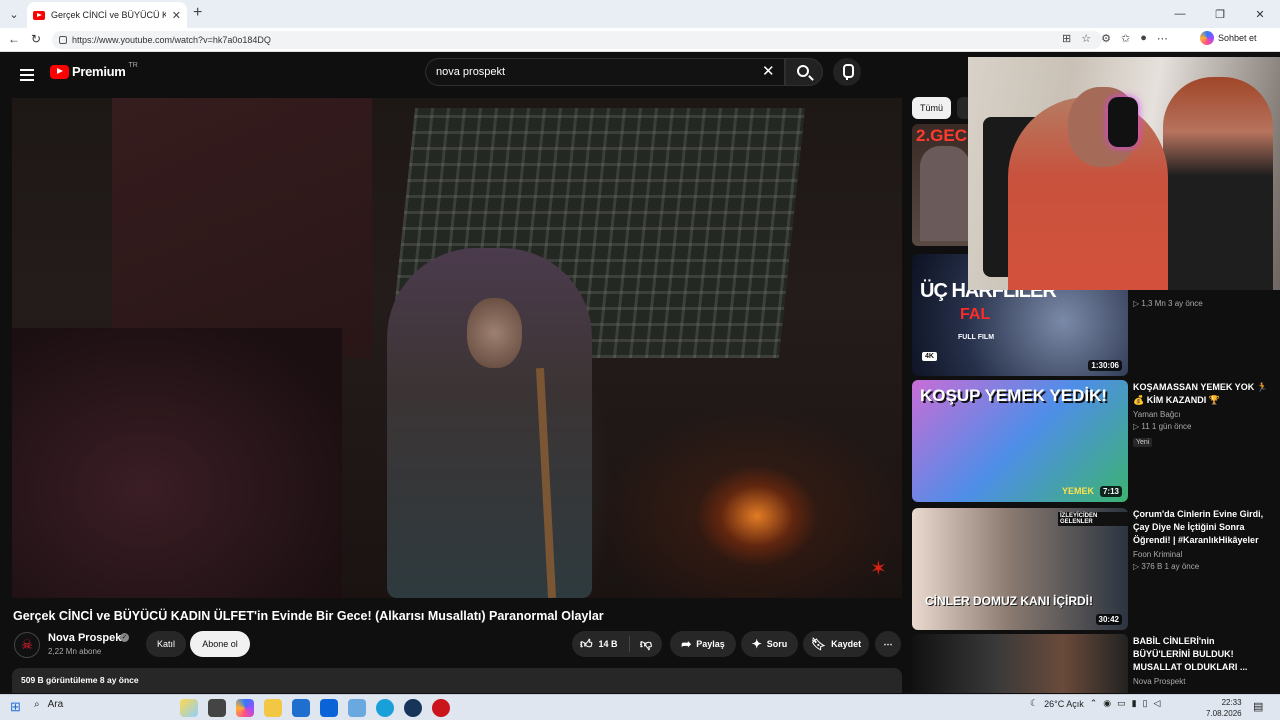 This screenshot has height=720, width=1280. Describe the element at coordinates (245, 708) in the screenshot. I see `copilot-app-icon` at that location.